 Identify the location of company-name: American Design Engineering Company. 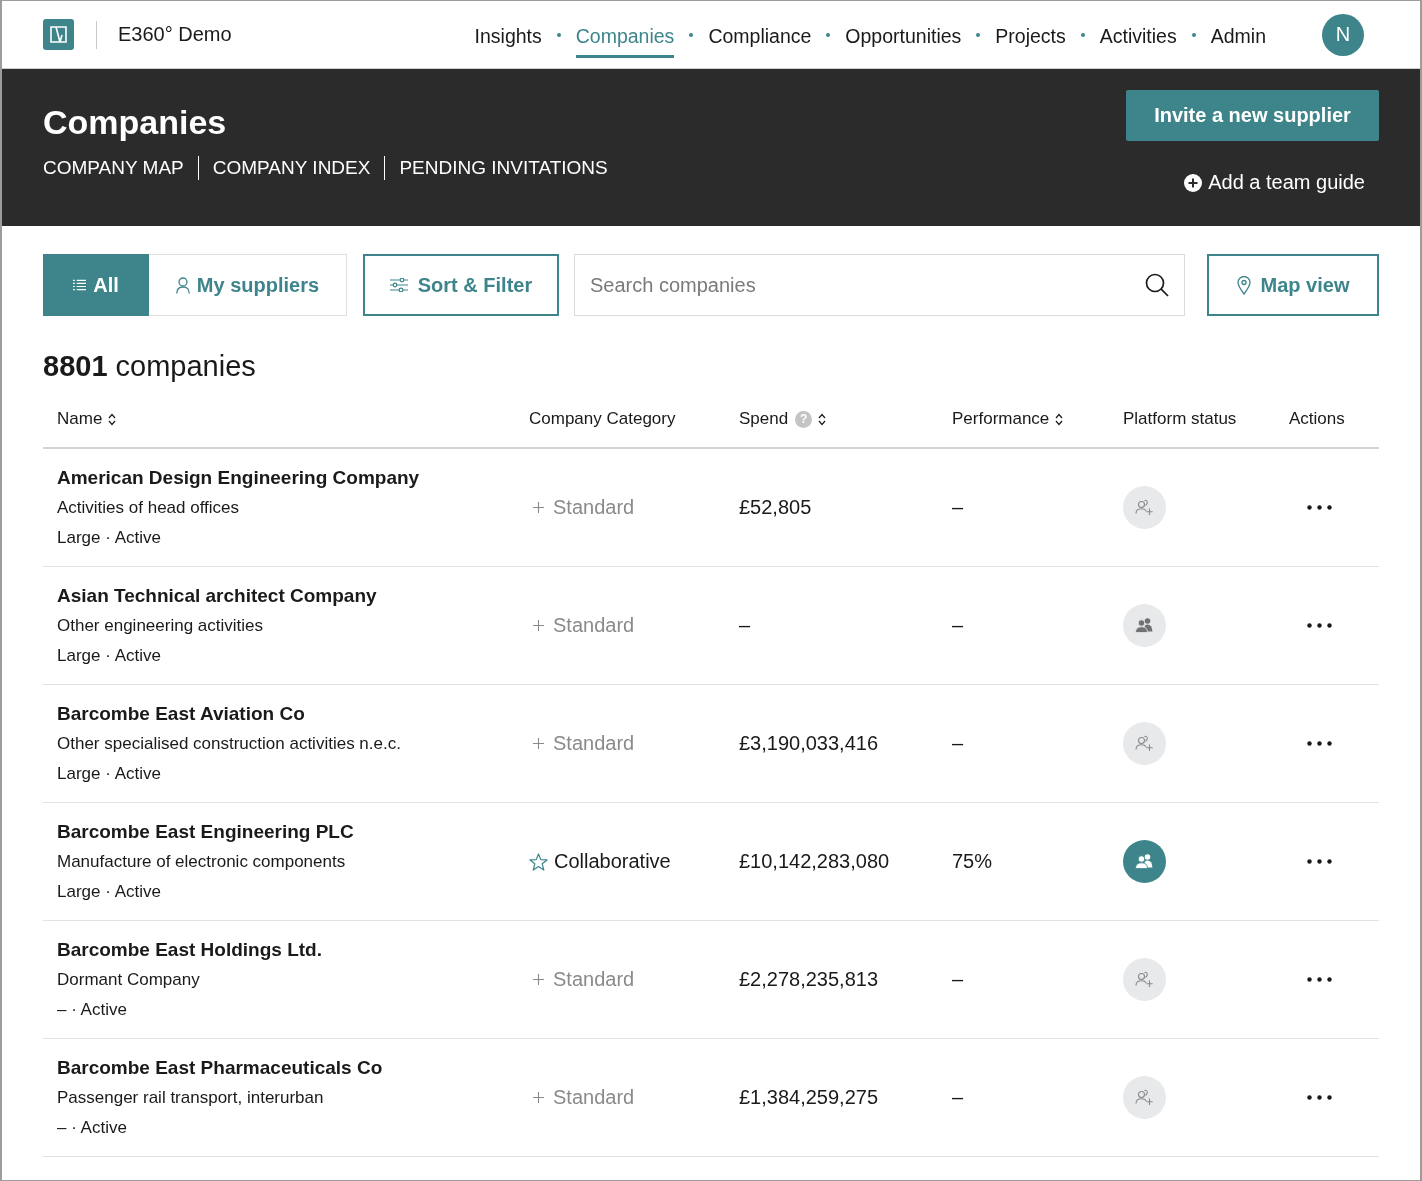
(238, 477).